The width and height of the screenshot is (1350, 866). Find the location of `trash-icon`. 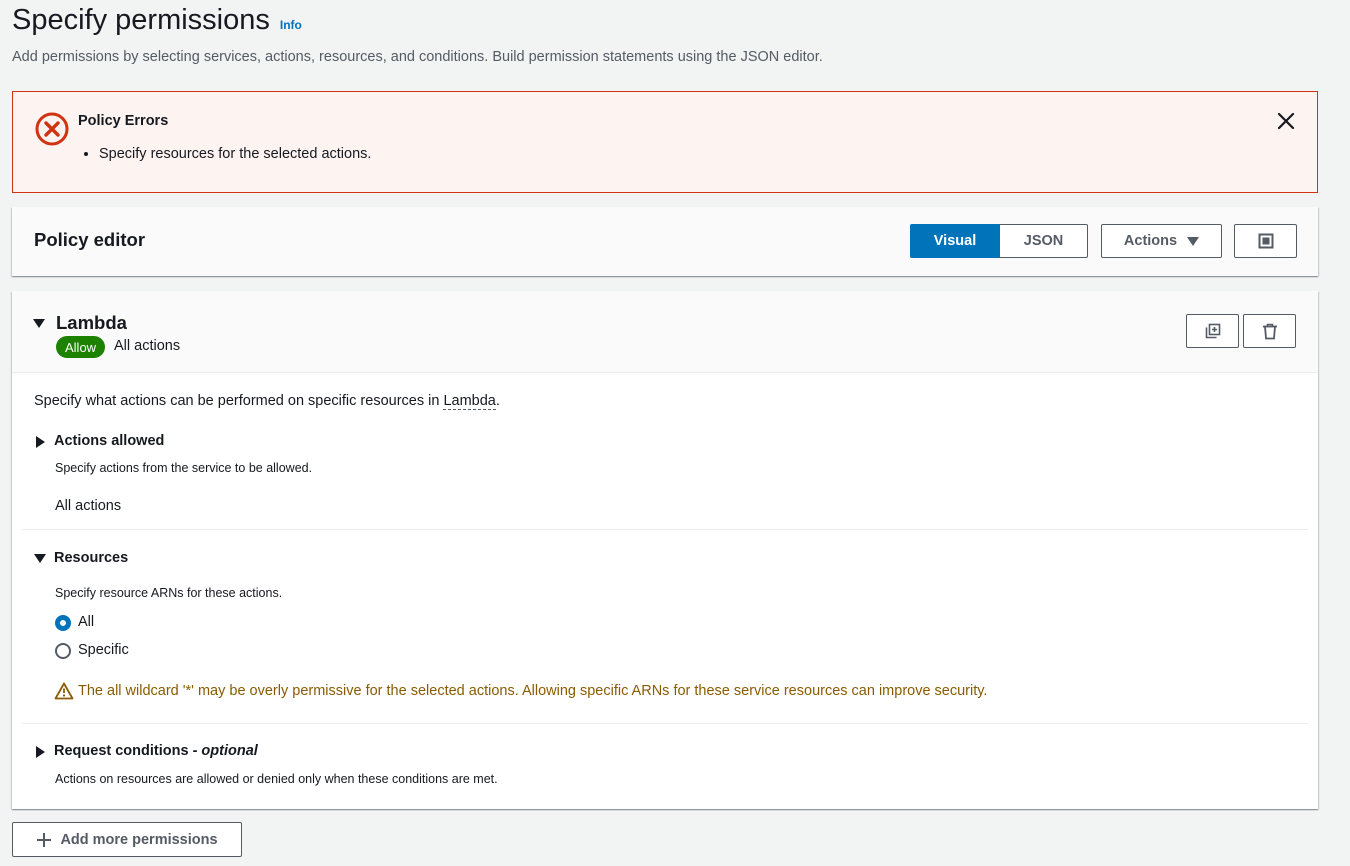

trash-icon is located at coordinates (1269, 331).